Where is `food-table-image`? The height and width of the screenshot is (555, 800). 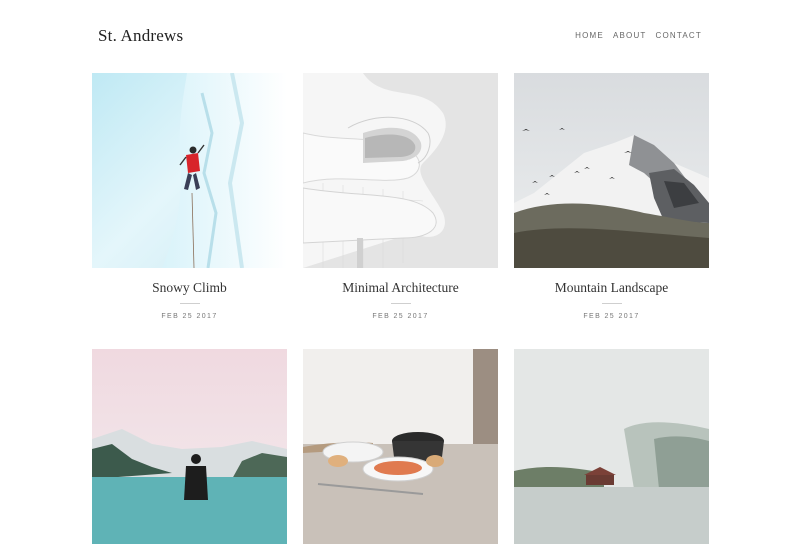 food-table-image is located at coordinates (400, 446).